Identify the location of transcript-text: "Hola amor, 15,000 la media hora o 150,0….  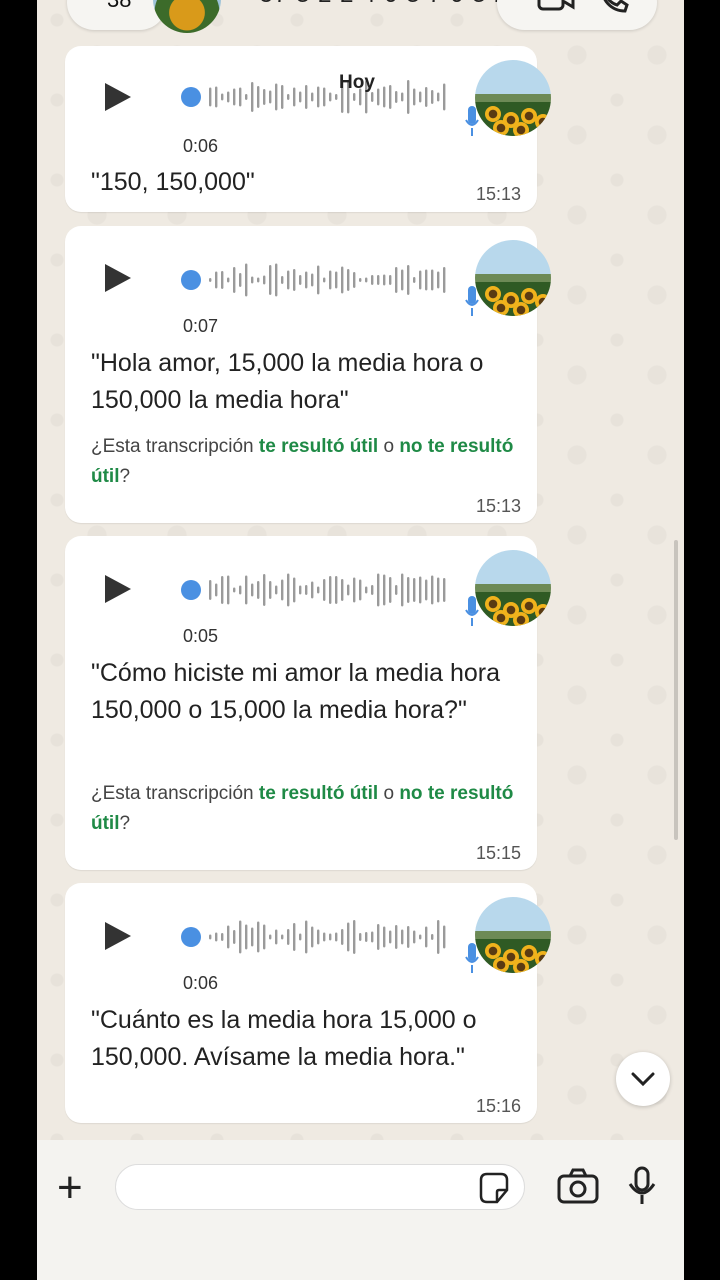
(287, 381).